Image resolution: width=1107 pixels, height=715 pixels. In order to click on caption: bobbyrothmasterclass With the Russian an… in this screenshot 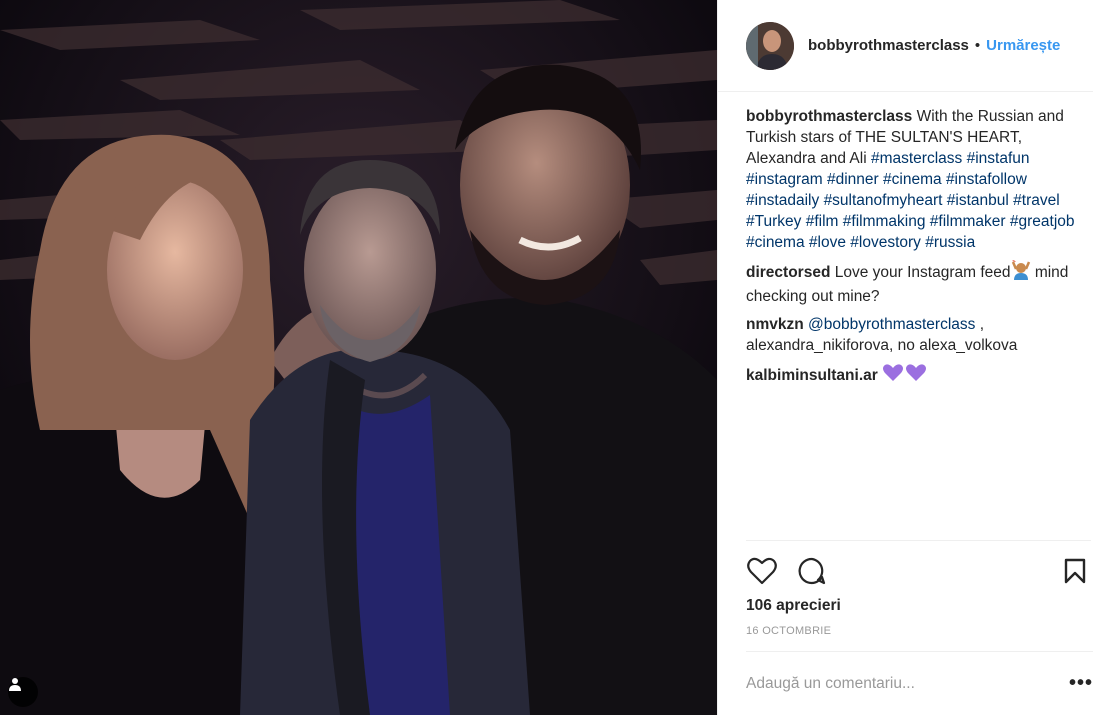, I will do `click(918, 179)`.